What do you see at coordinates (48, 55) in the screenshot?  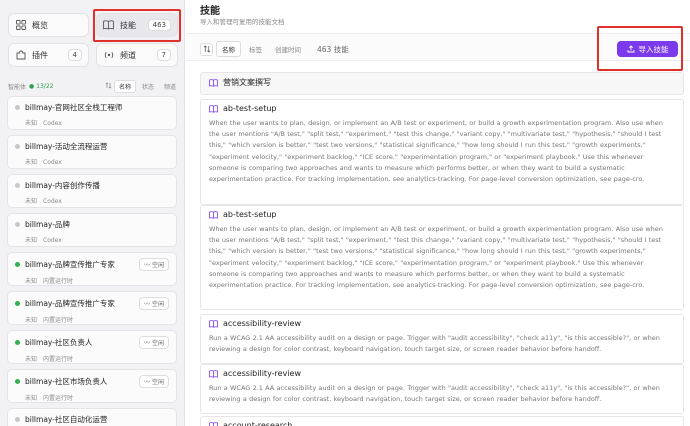 I see `nav-plugins: 插件 4` at bounding box center [48, 55].